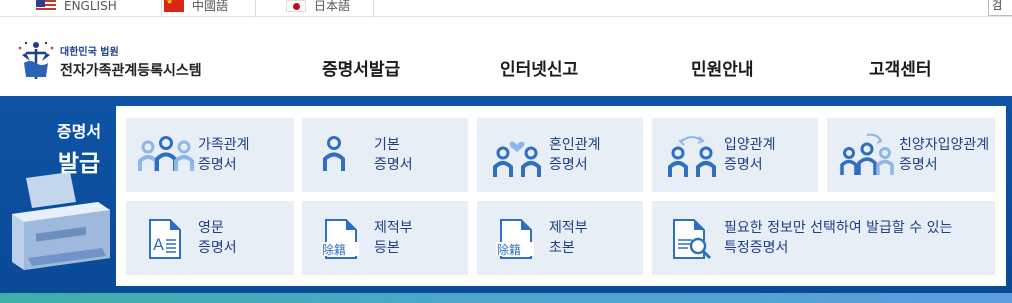  I want to click on full-adoption-icon, so click(867, 154).